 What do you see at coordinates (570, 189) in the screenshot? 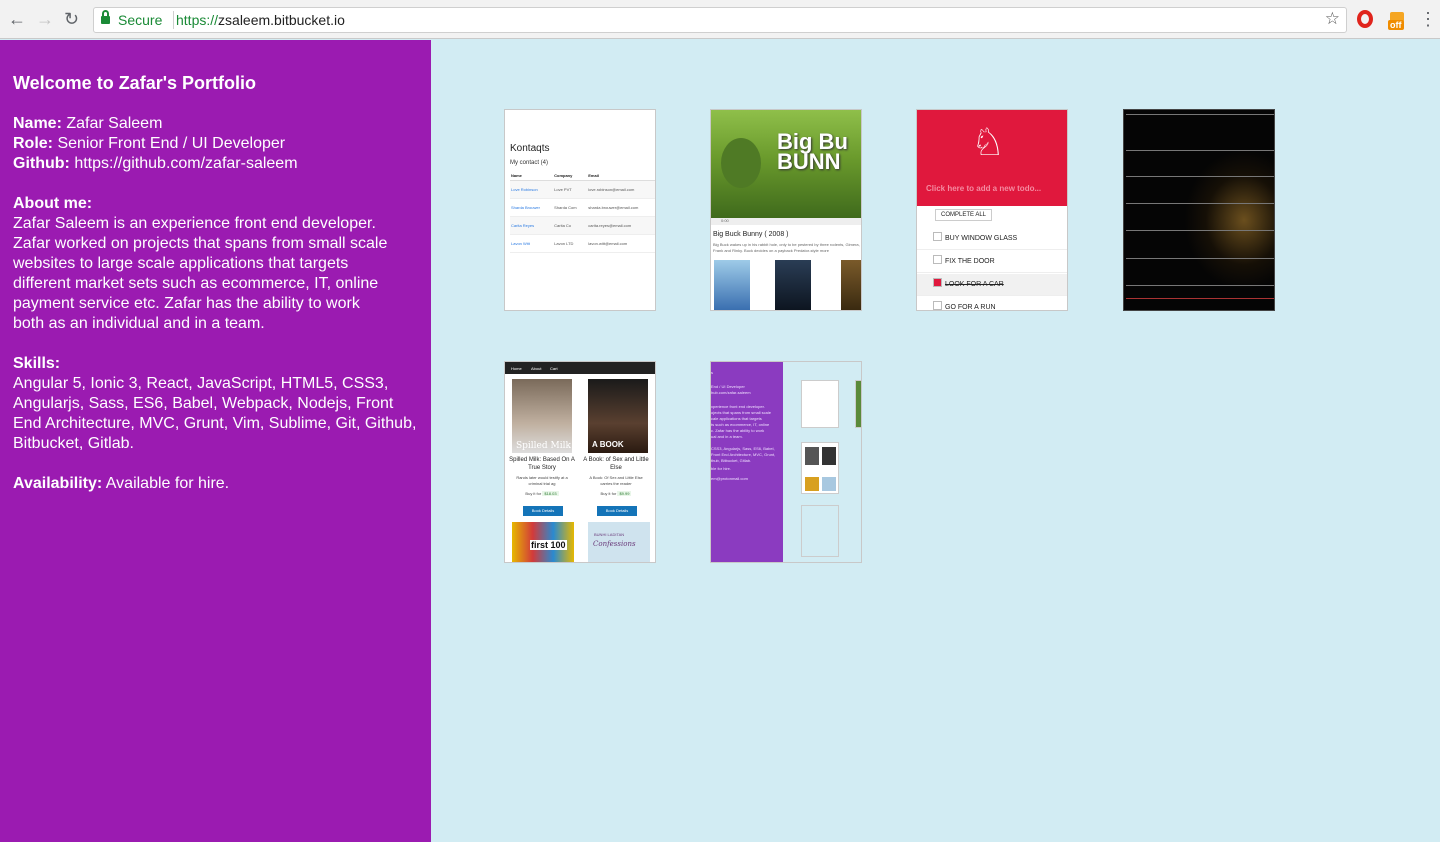
I see `table-cell: Love PVT` at bounding box center [570, 189].